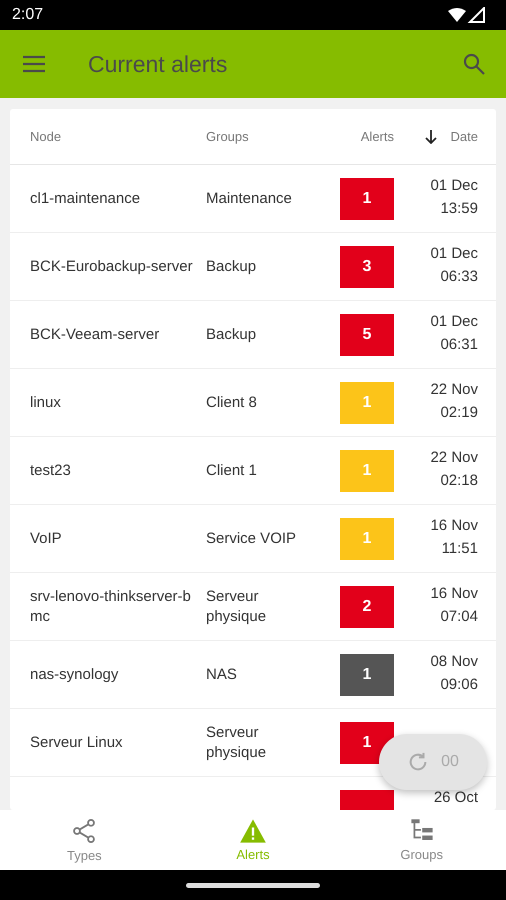 Image resolution: width=506 pixels, height=900 pixels. Describe the element at coordinates (77, 742) in the screenshot. I see `node-name: Serveur Linux` at that location.